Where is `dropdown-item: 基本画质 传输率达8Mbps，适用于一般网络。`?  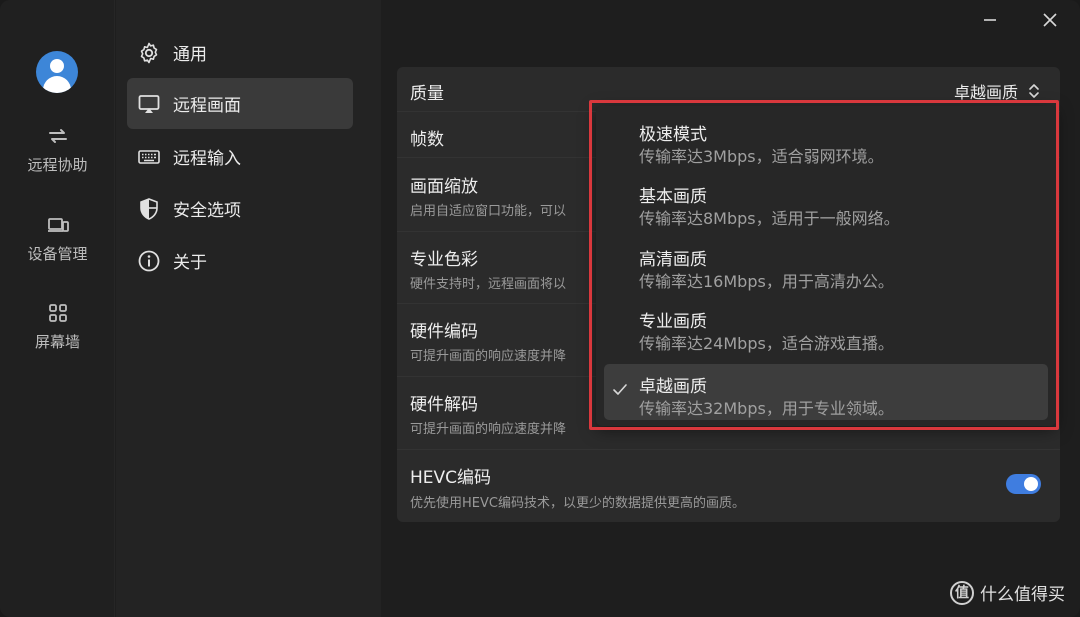
dropdown-item: 基本画质 传输率达8Mbps，适用于一般网络。 is located at coordinates (826, 202).